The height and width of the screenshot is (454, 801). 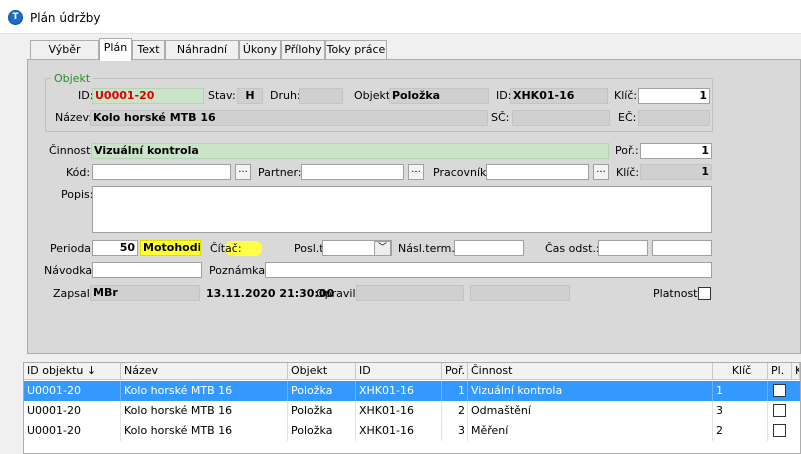 What do you see at coordinates (239, 270) in the screenshot?
I see `poznamka-label: Poznámka:` at bounding box center [239, 270].